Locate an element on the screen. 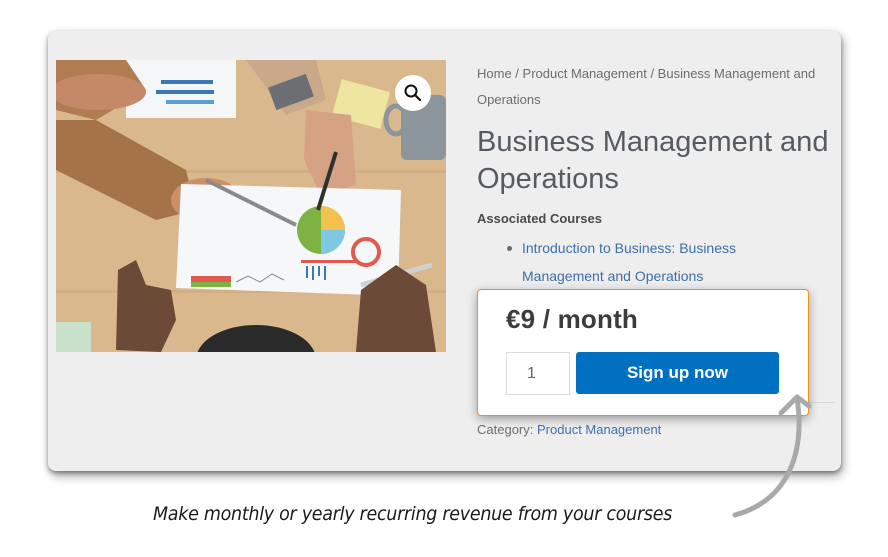  breadcrumb-category: Product Management is located at coordinates (585, 73).